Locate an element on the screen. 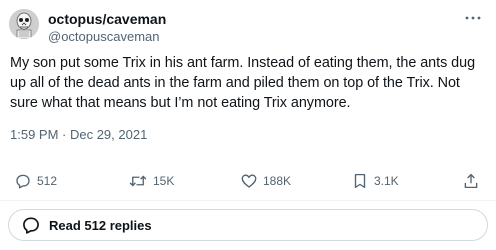 This screenshot has width=496, height=250. tweet-timestamp: 1:59 PM · Dec 29, 2021 is located at coordinates (78, 135).